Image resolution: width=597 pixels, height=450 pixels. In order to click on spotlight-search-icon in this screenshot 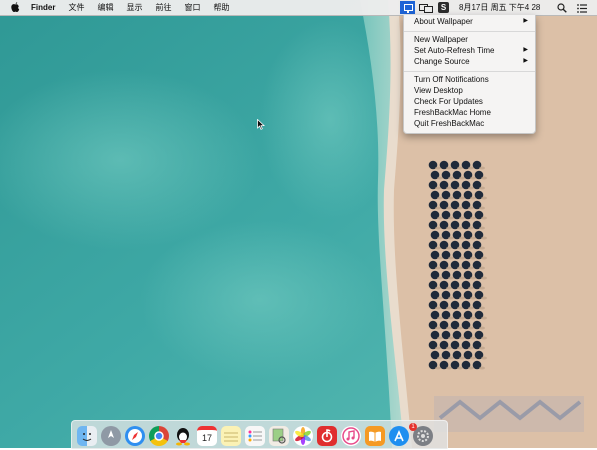, I will do `click(562, 8)`.